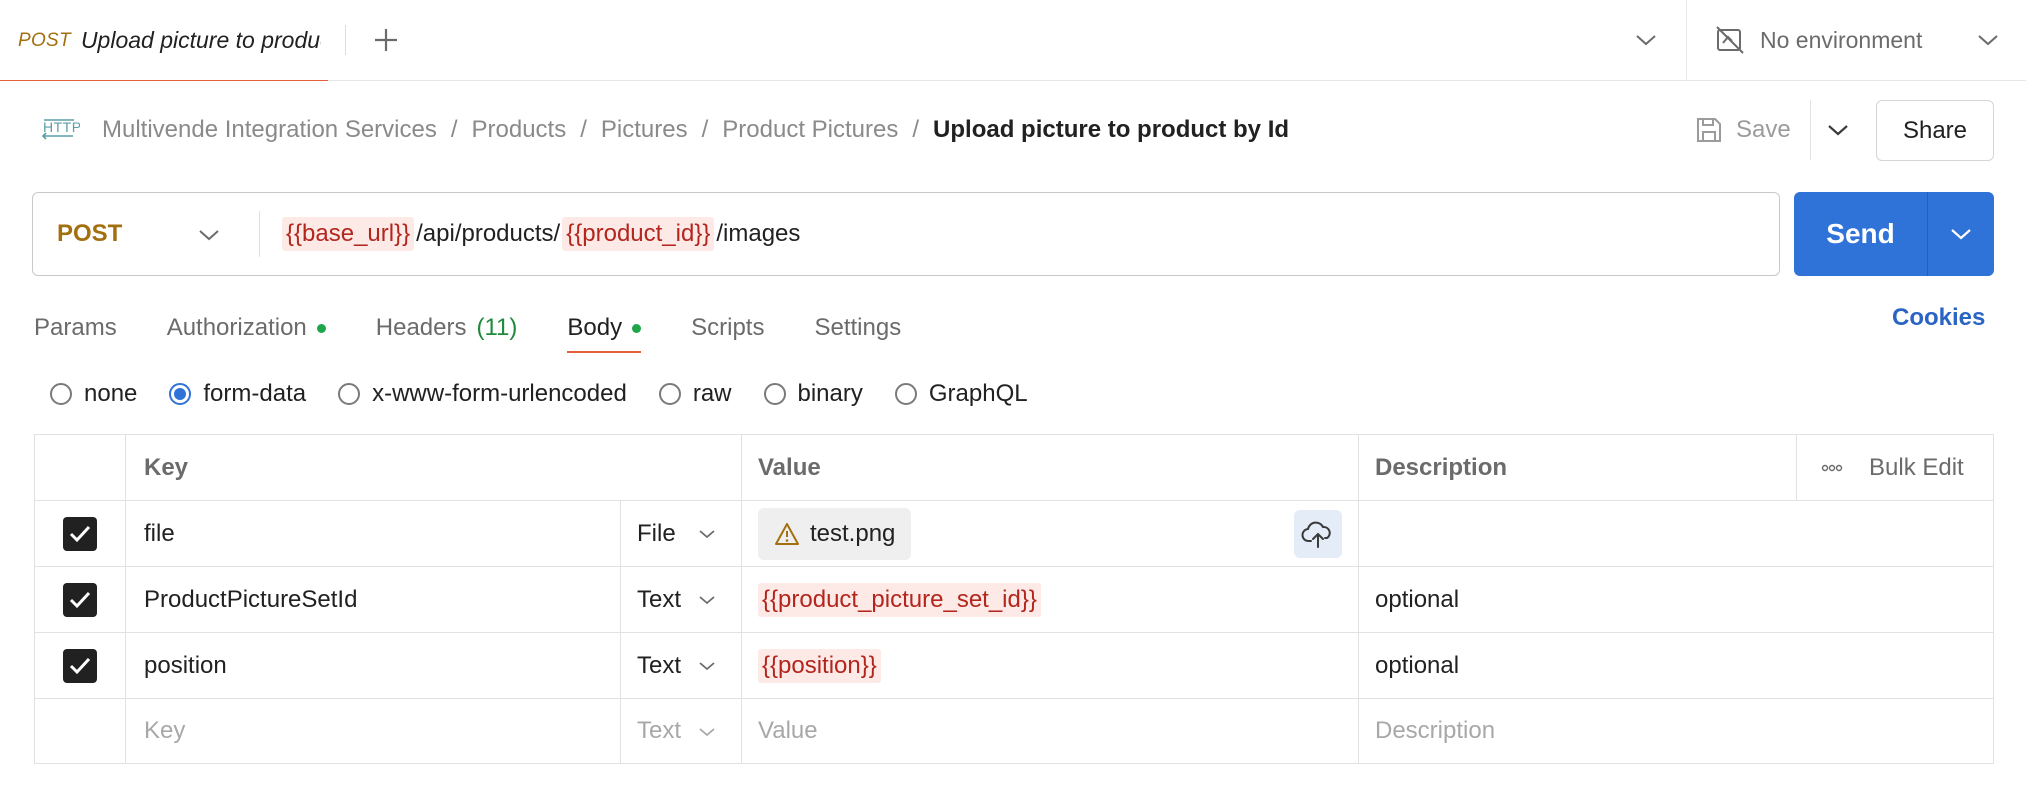  I want to click on new-value-field: Value, so click(1049, 731).